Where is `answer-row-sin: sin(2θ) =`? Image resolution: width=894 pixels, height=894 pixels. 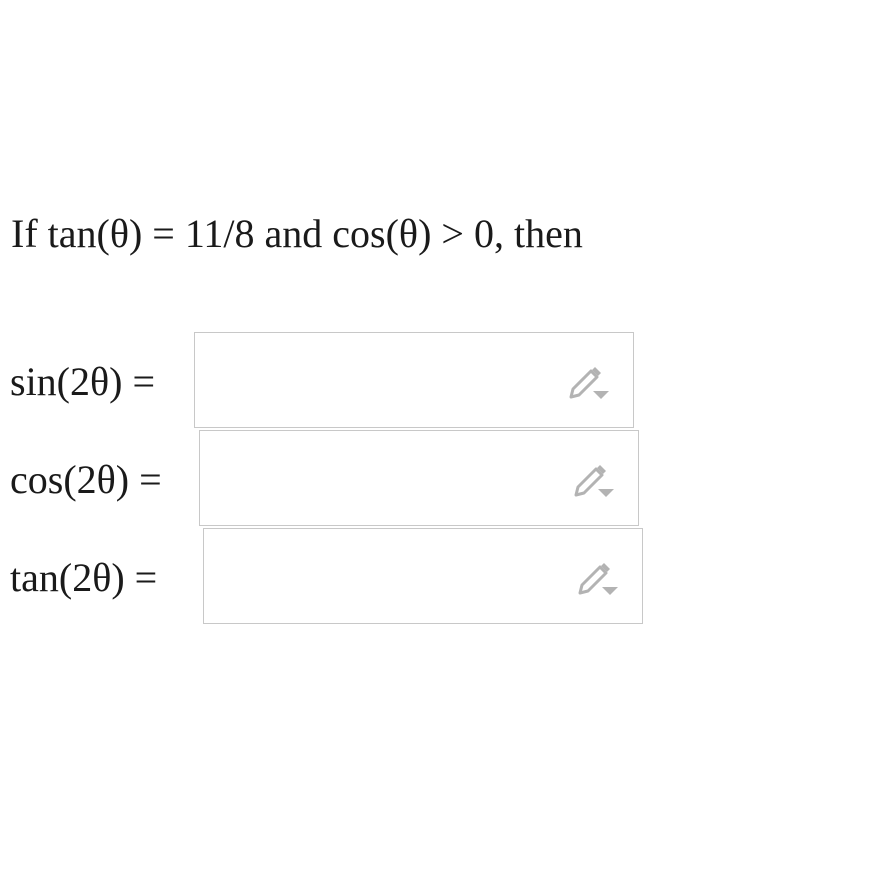 answer-row-sin: sin(2θ) = is located at coordinates (82, 381).